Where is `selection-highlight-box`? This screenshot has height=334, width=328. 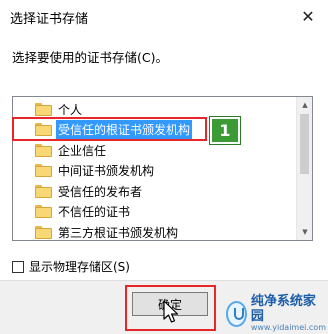
selection-highlight-box is located at coordinates (109, 129).